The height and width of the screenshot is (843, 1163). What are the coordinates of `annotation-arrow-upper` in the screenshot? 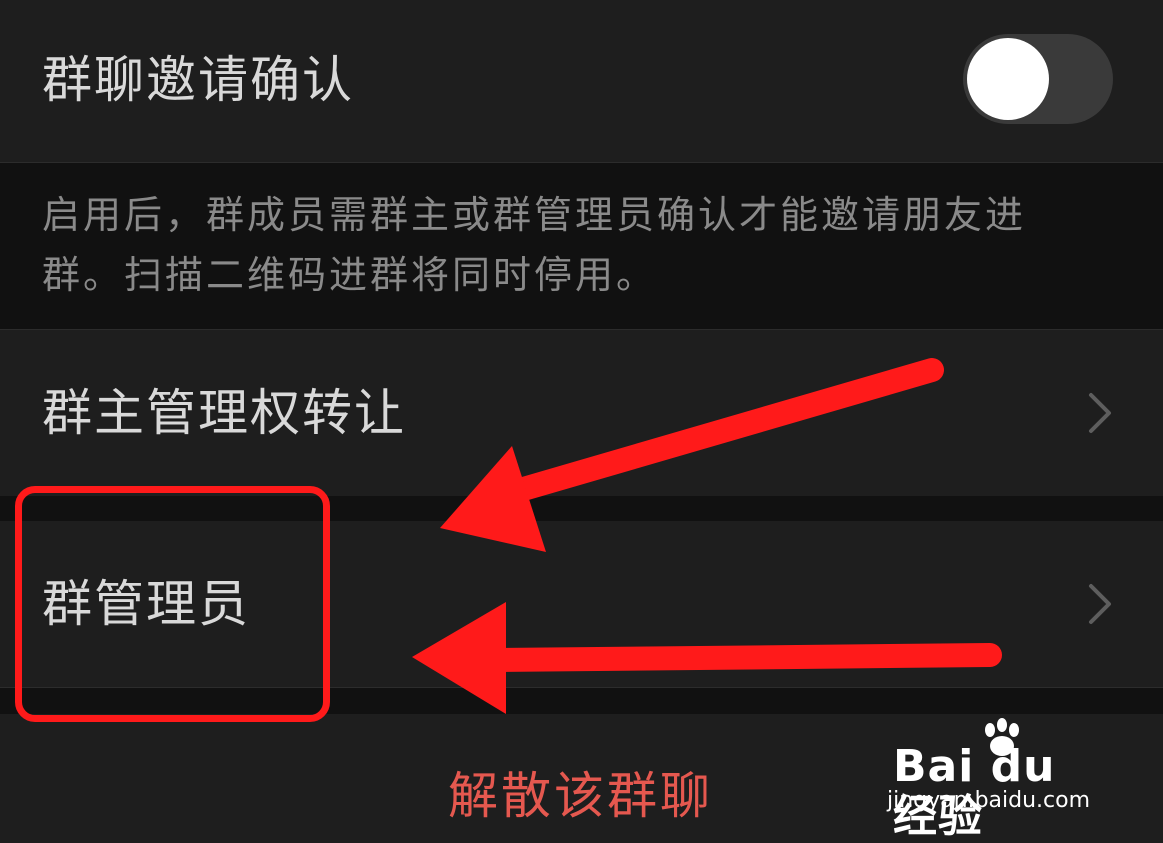 It's located at (692, 455).